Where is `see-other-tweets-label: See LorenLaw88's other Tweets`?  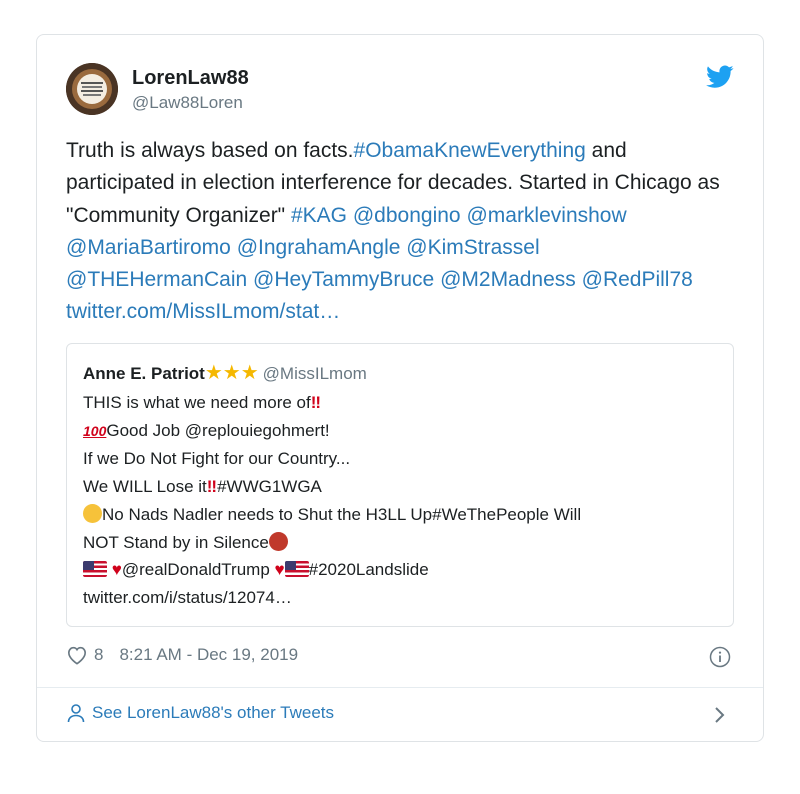
see-other-tweets-label: See LorenLaw88's other Tweets is located at coordinates (213, 713).